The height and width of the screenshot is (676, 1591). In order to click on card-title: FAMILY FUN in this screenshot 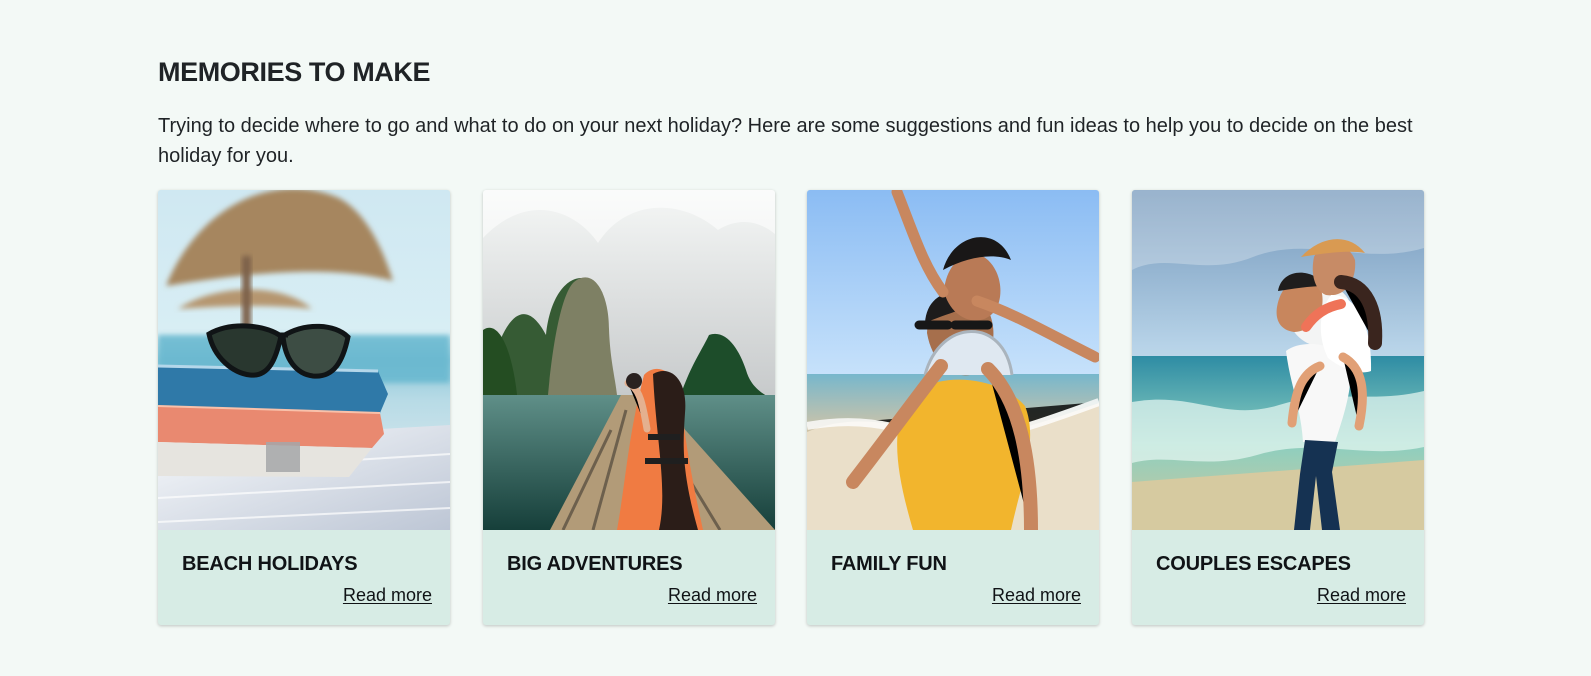, I will do `click(889, 564)`.